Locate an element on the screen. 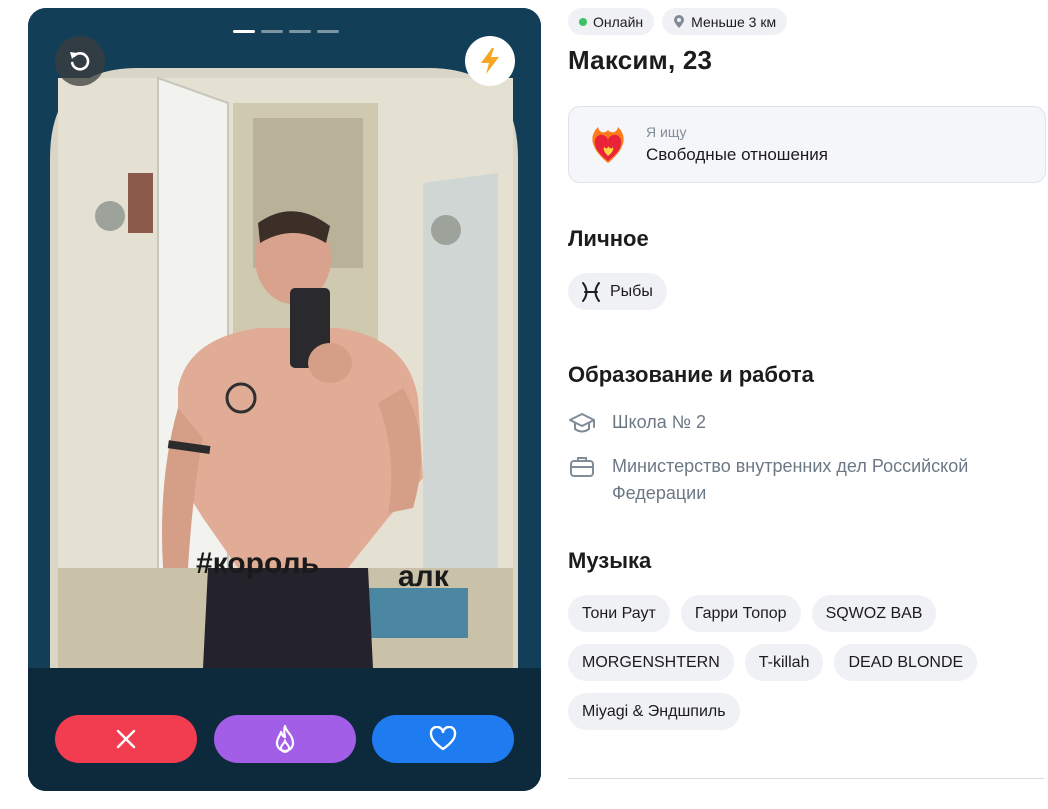  music-chip: MORGENSHTERN is located at coordinates (651, 662).